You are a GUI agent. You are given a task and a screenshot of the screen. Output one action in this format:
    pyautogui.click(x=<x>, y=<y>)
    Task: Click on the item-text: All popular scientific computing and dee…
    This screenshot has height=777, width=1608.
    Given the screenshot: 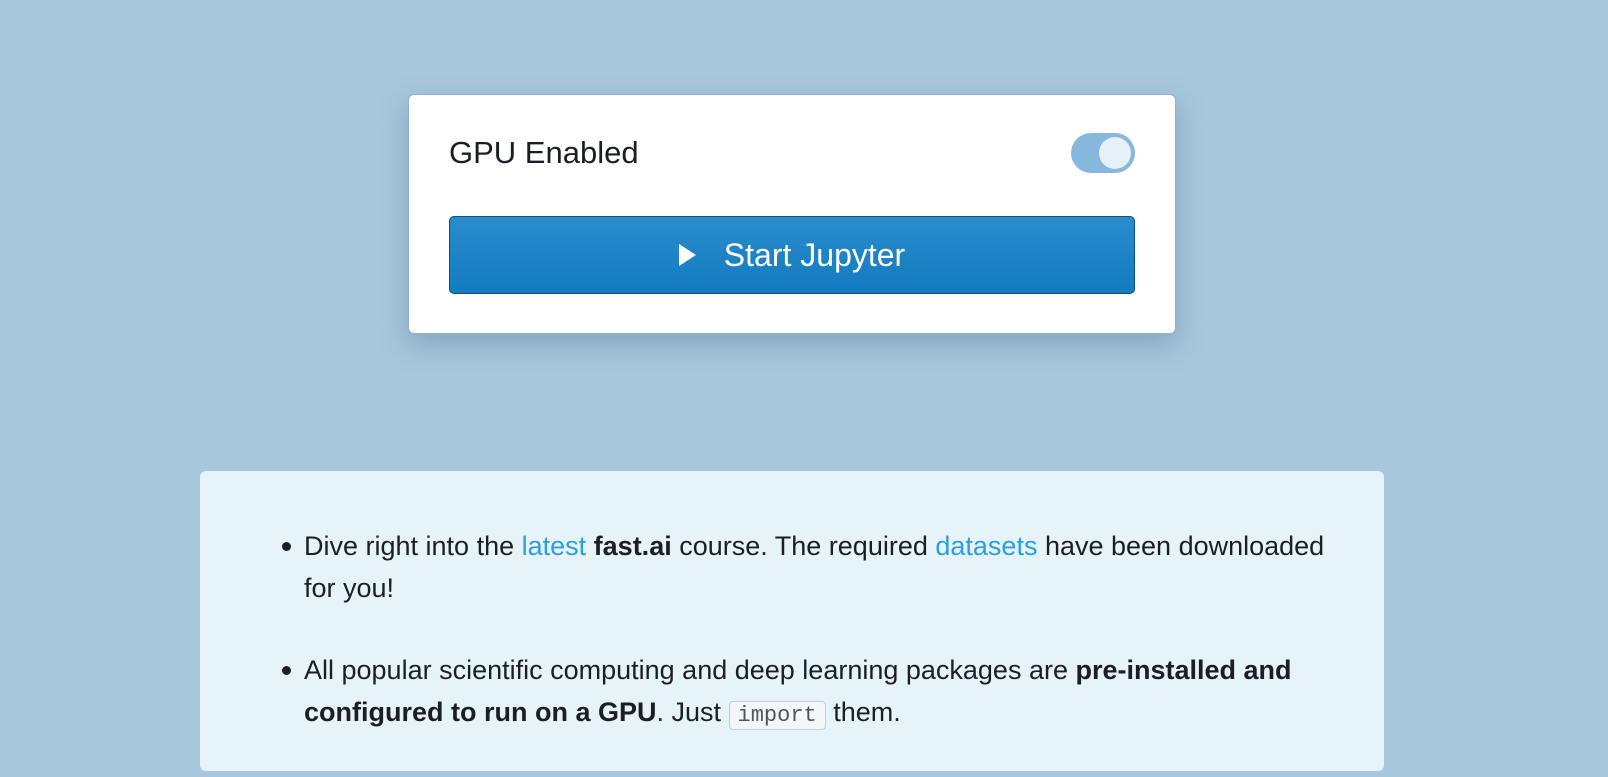 What is the action you would take?
    pyautogui.click(x=690, y=670)
    